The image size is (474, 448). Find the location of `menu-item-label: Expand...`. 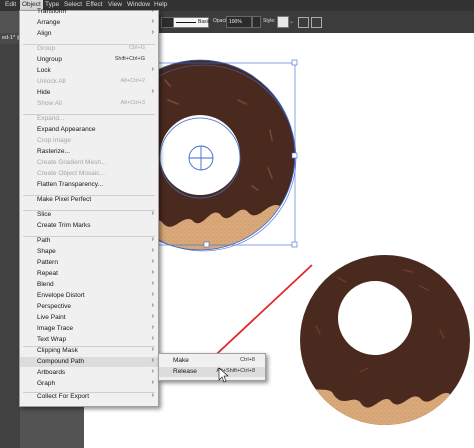

menu-item-label: Expand... is located at coordinates (51, 118).